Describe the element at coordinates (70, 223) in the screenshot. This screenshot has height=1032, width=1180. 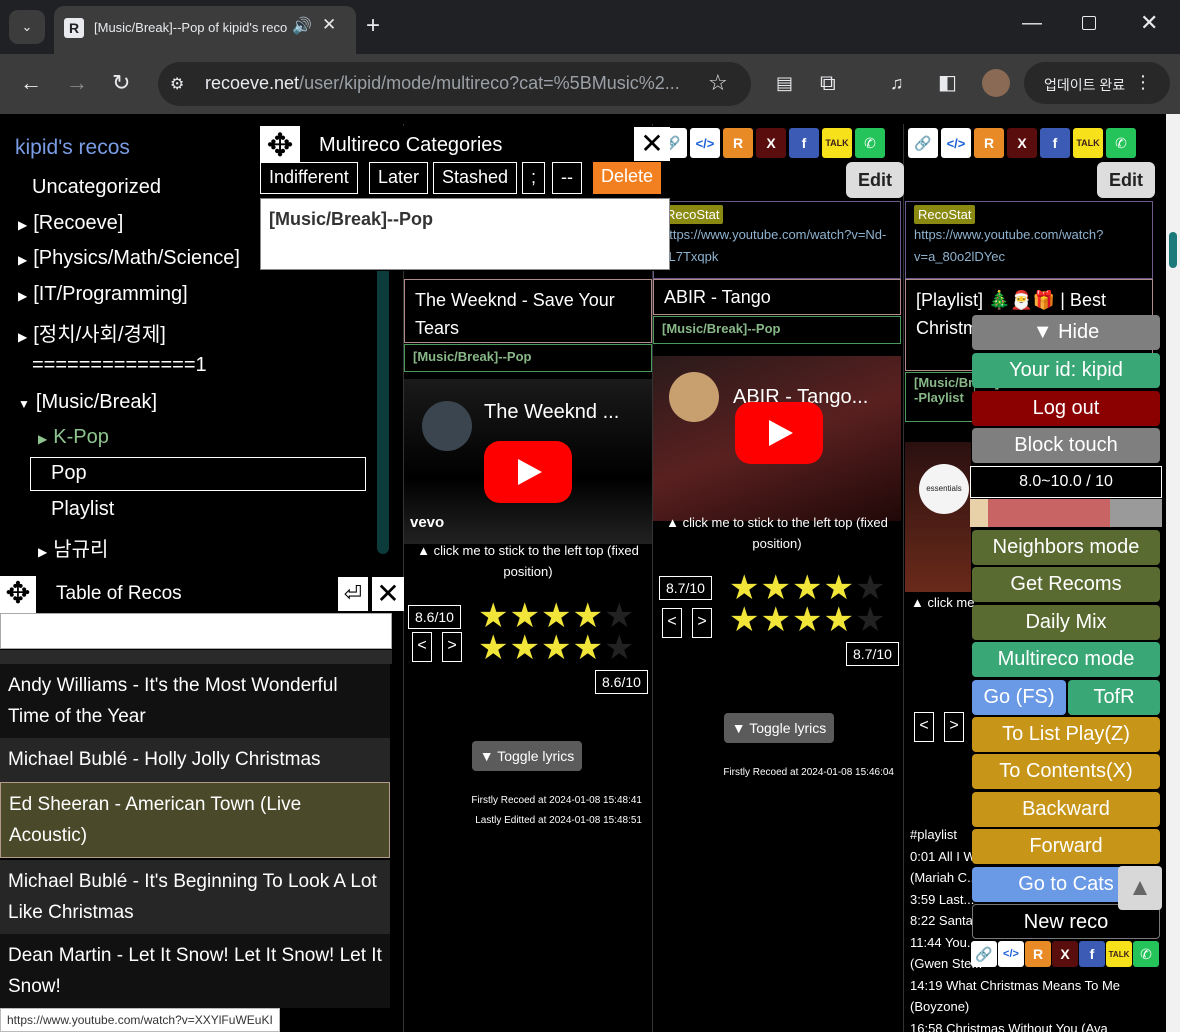
I see `cat-recoeve: ▶ [Recoeve]` at that location.